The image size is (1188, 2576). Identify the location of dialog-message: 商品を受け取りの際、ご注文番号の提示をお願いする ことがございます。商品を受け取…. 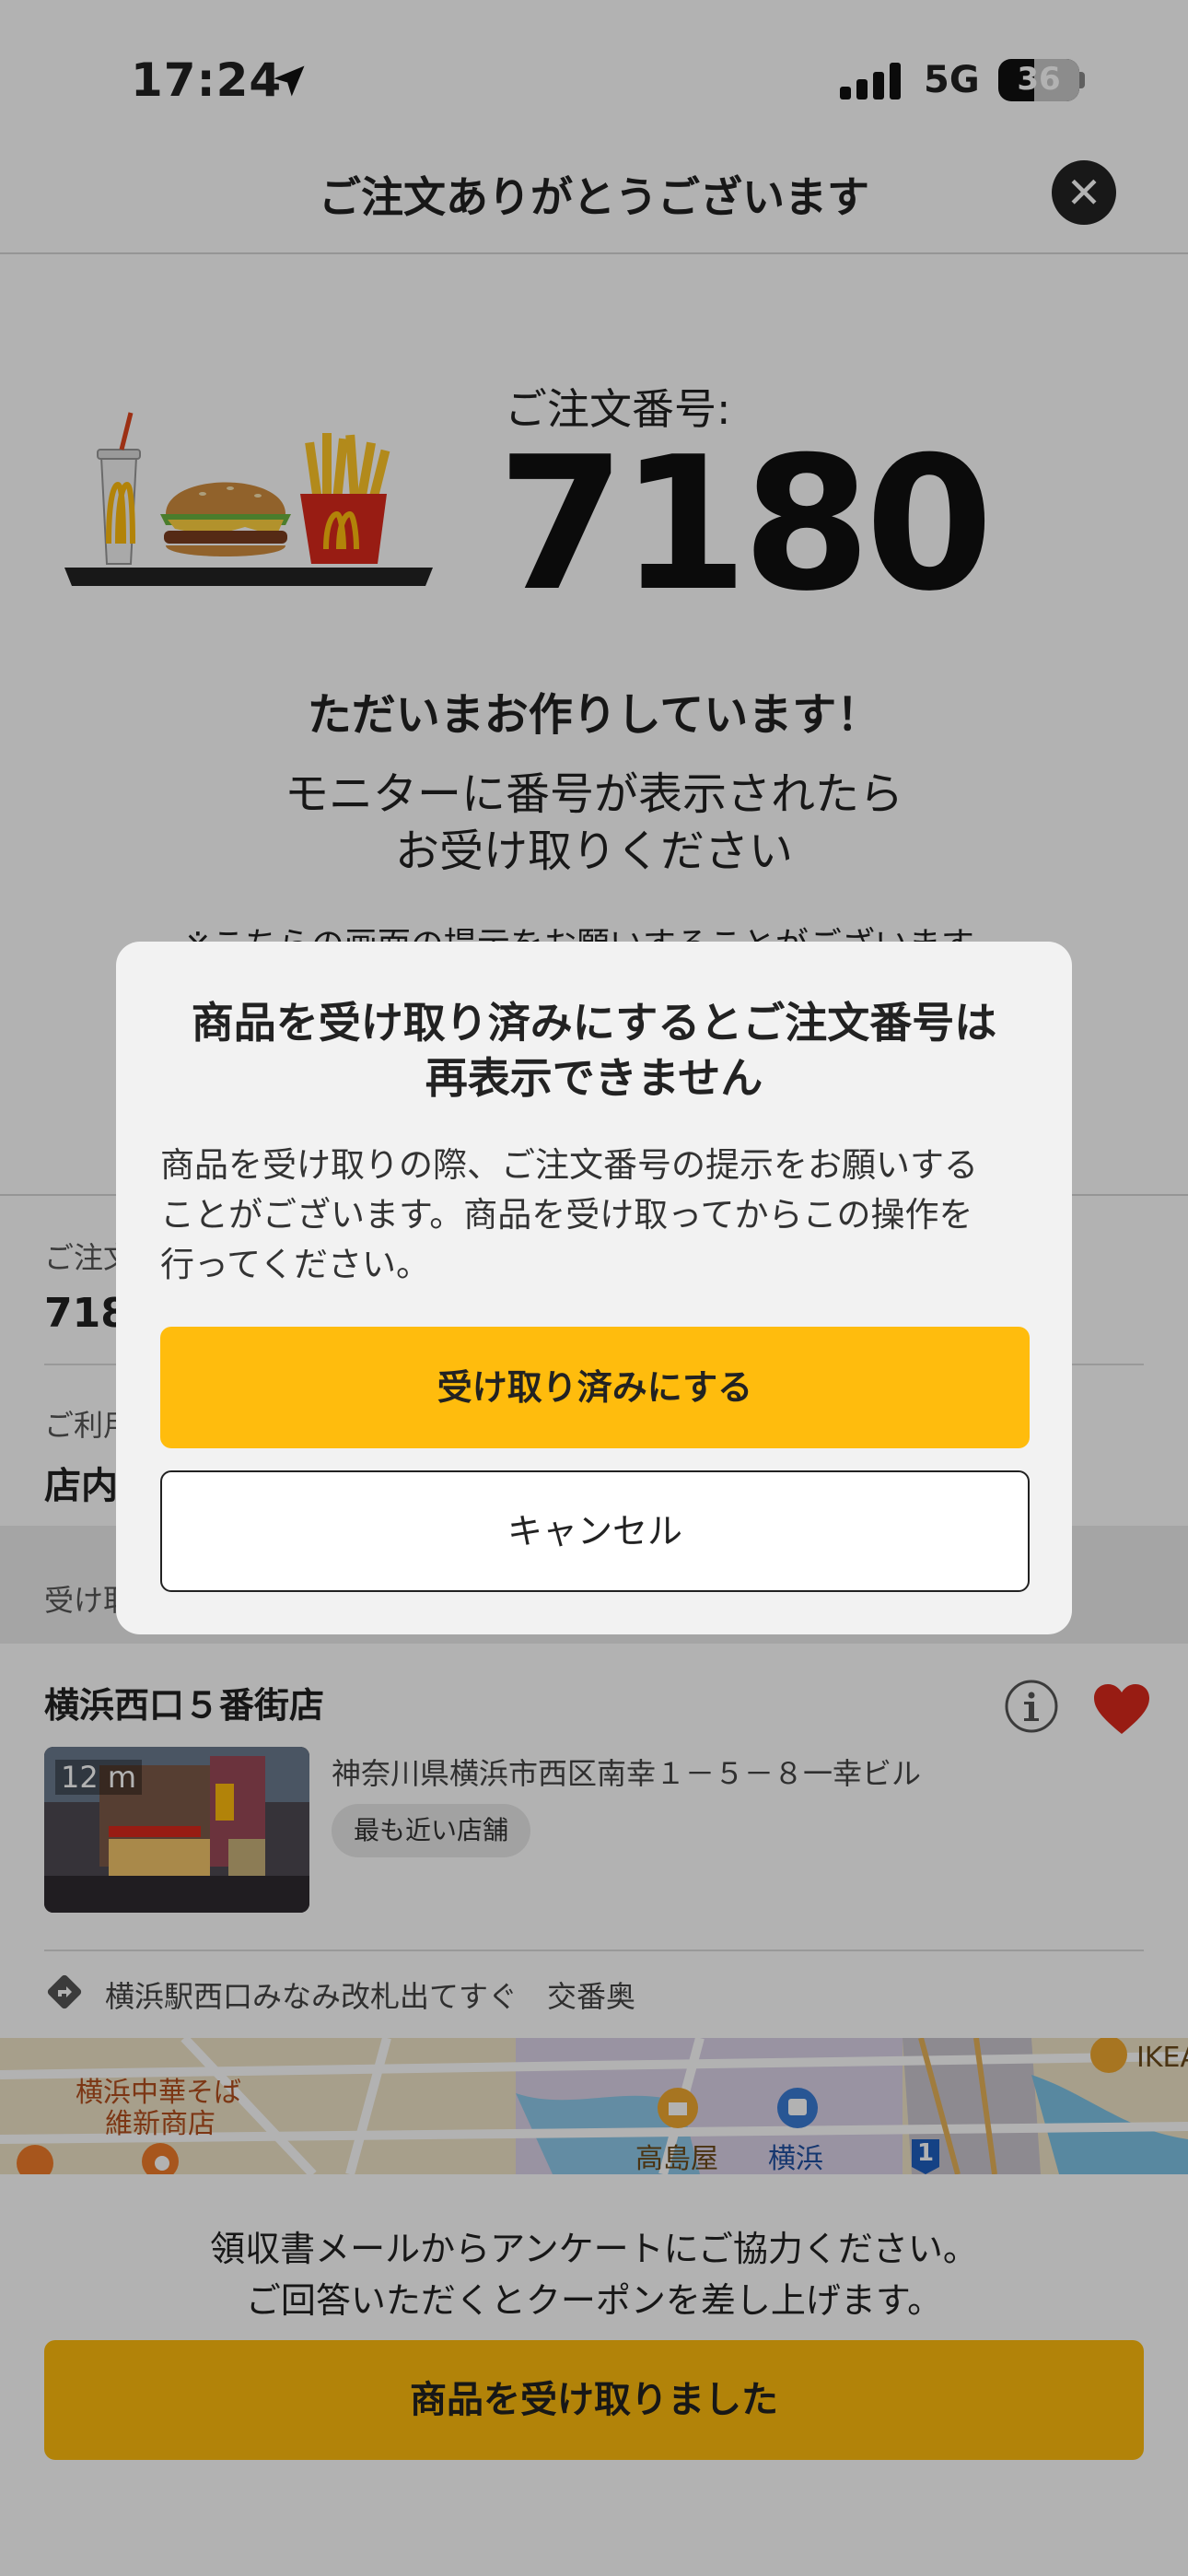
(602, 1215).